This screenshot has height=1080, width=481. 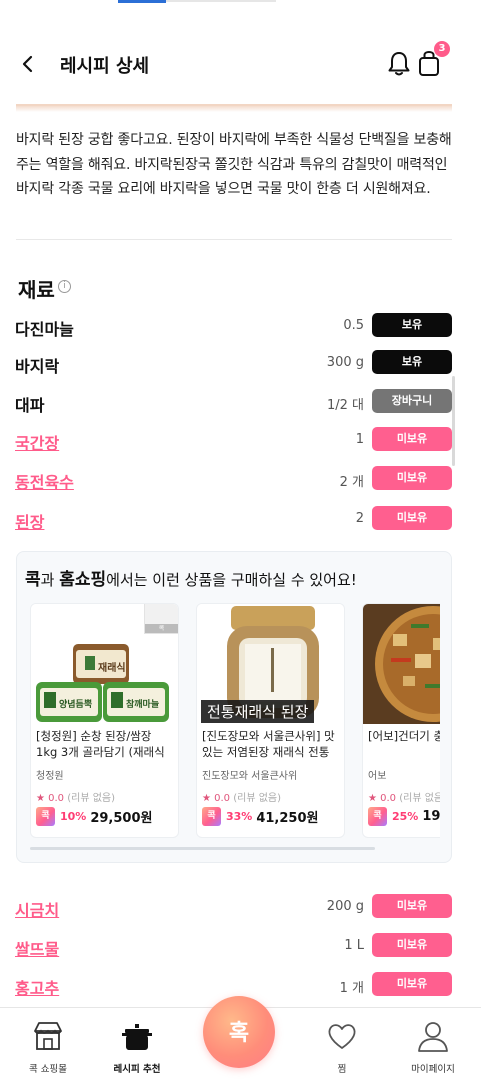 What do you see at coordinates (161, 628) in the screenshot?
I see `tag-label: 콕` at bounding box center [161, 628].